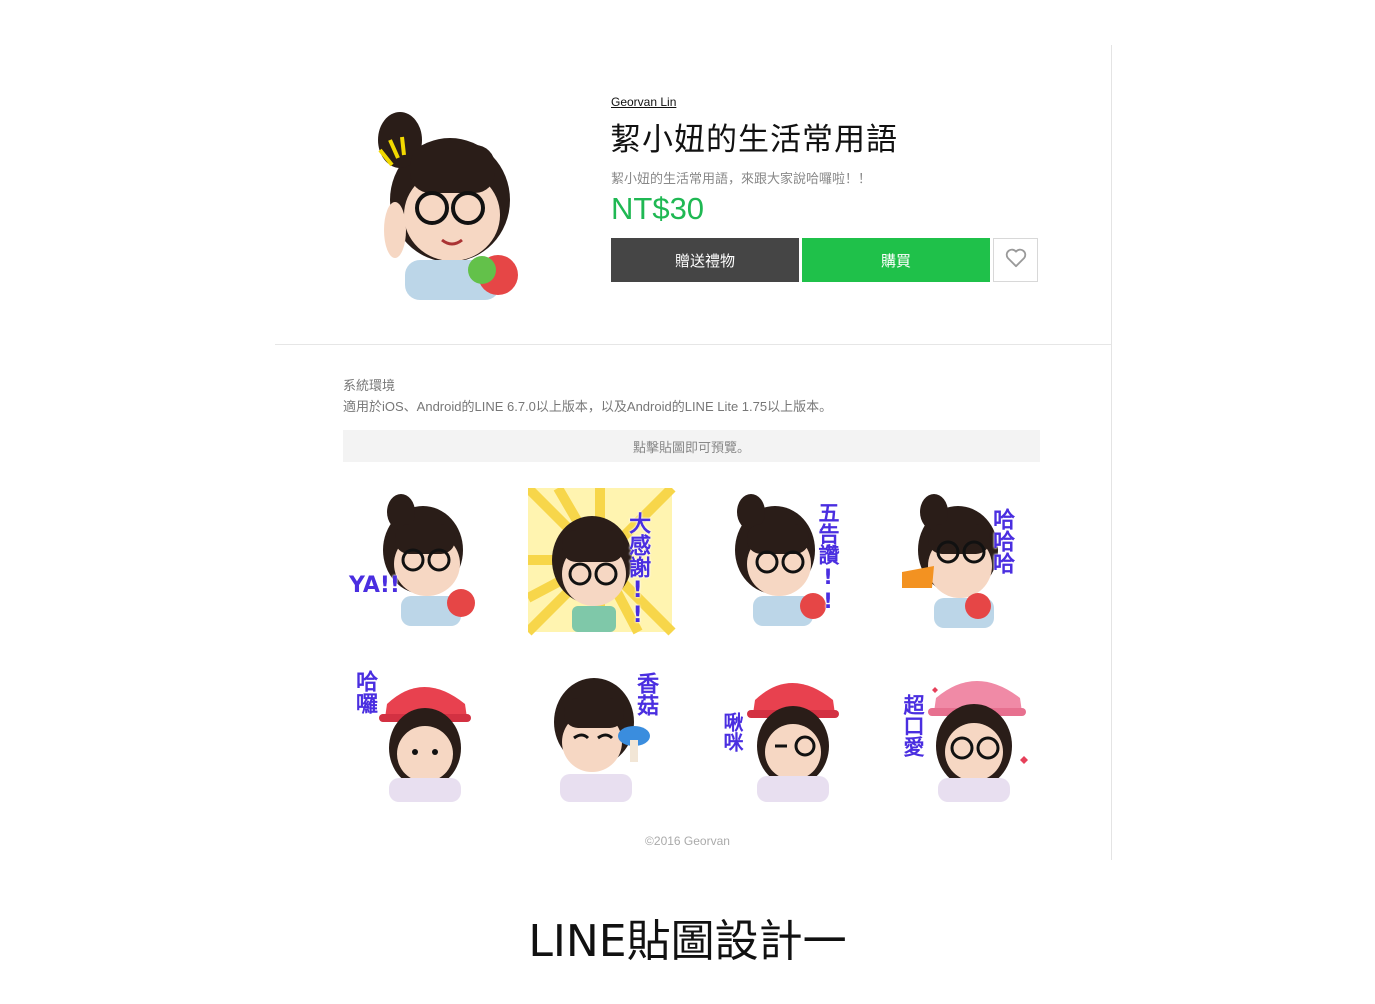 Image resolution: width=1375 pixels, height=1004 pixels. What do you see at coordinates (787, 734) in the screenshot?
I see `sticker-7: 啾咪` at bounding box center [787, 734].